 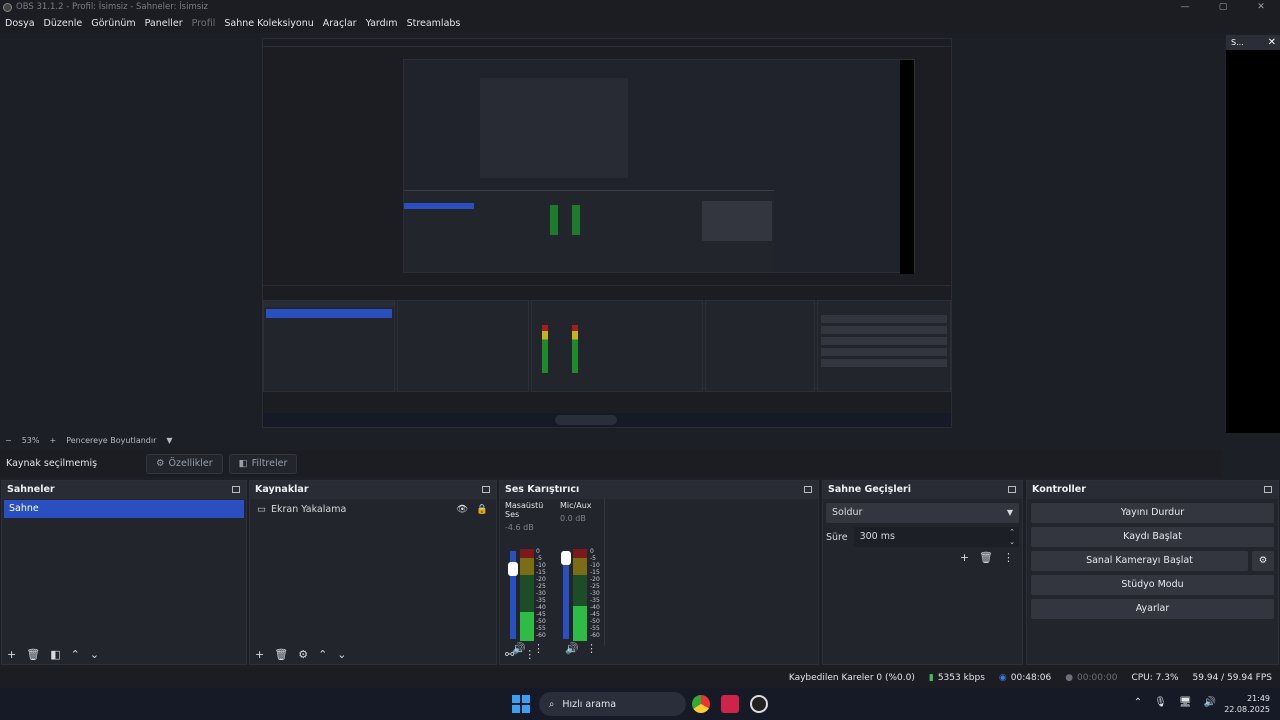 I want to click on app-icon, so click(x=730, y=704).